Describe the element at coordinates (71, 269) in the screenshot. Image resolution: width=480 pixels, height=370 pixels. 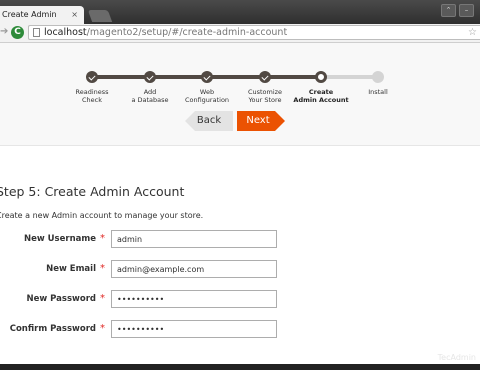
I see `email-label: New Email` at that location.